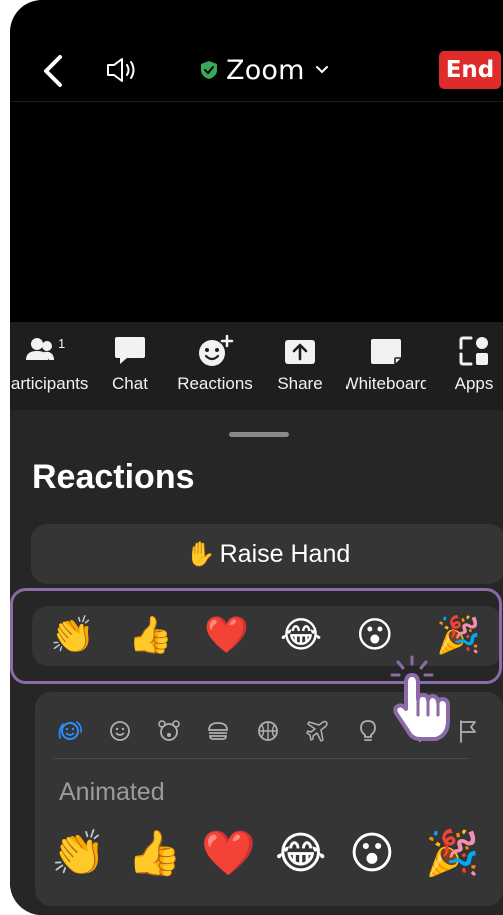  I want to click on travel-icon, so click(318, 731).